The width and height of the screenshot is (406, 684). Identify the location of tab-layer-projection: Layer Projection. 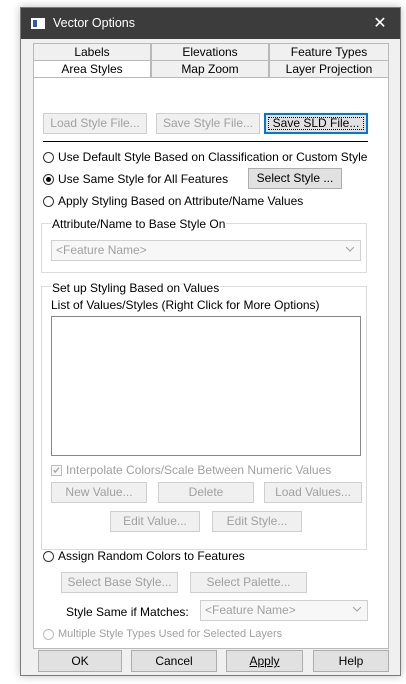
(329, 68).